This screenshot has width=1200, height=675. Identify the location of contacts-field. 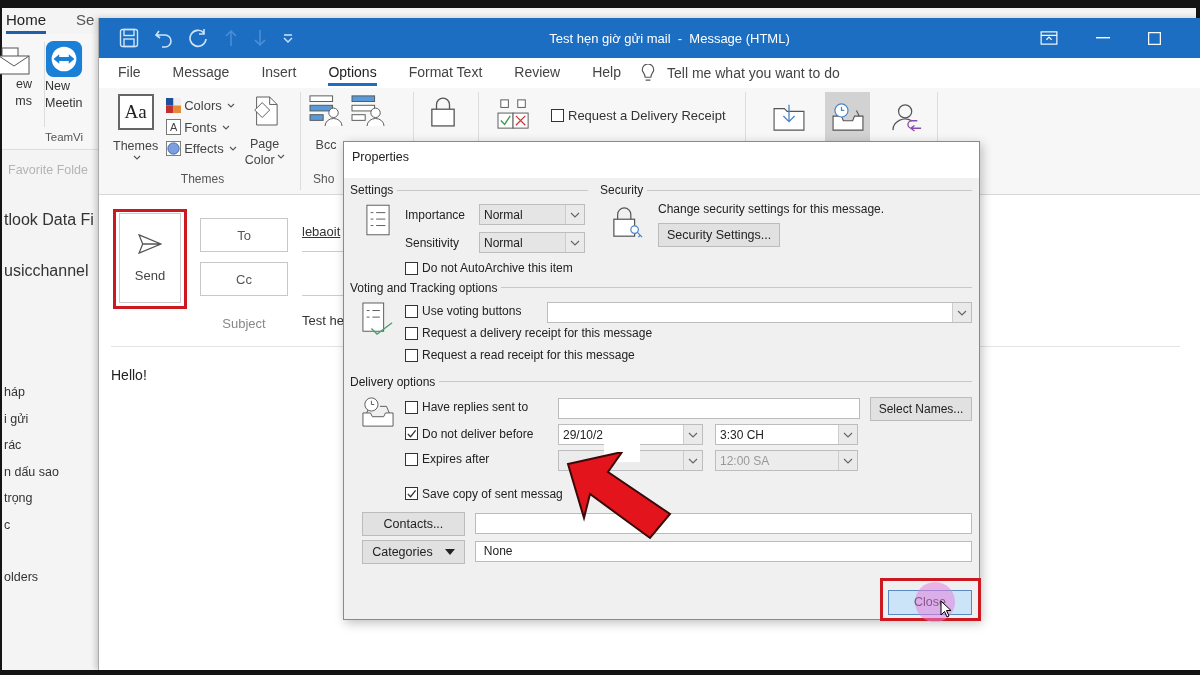
(723, 523).